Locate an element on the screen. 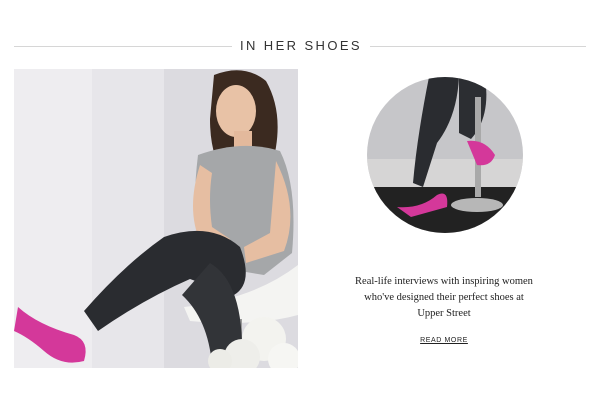 The image size is (600, 416). header-rule-left is located at coordinates (123, 46).